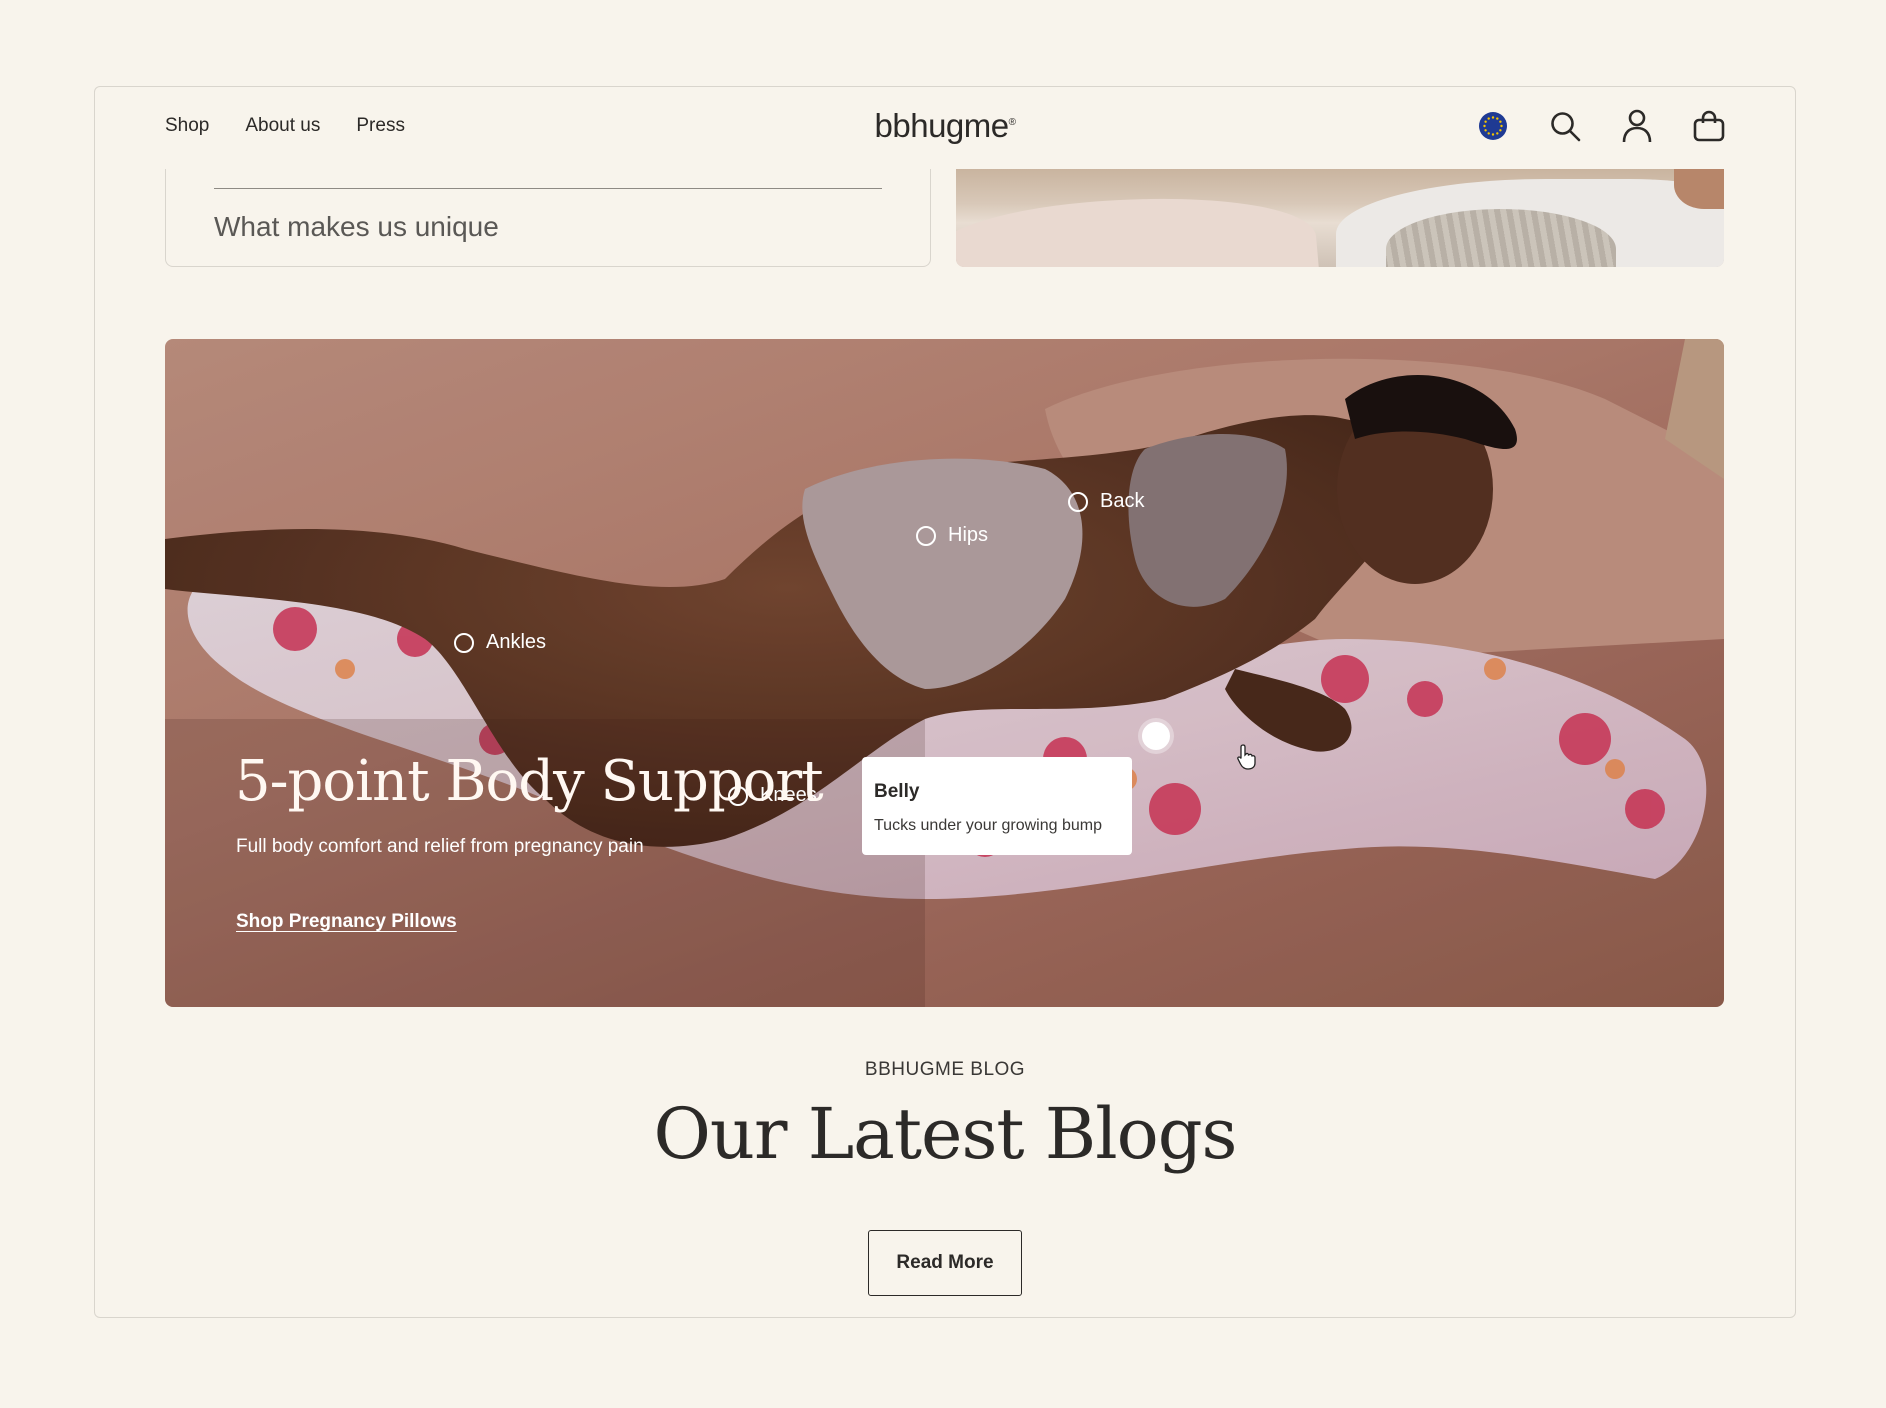 Image resolution: width=1886 pixels, height=1408 pixels. Describe the element at coordinates (380, 126) in the screenshot. I see `nav-press: Press` at that location.